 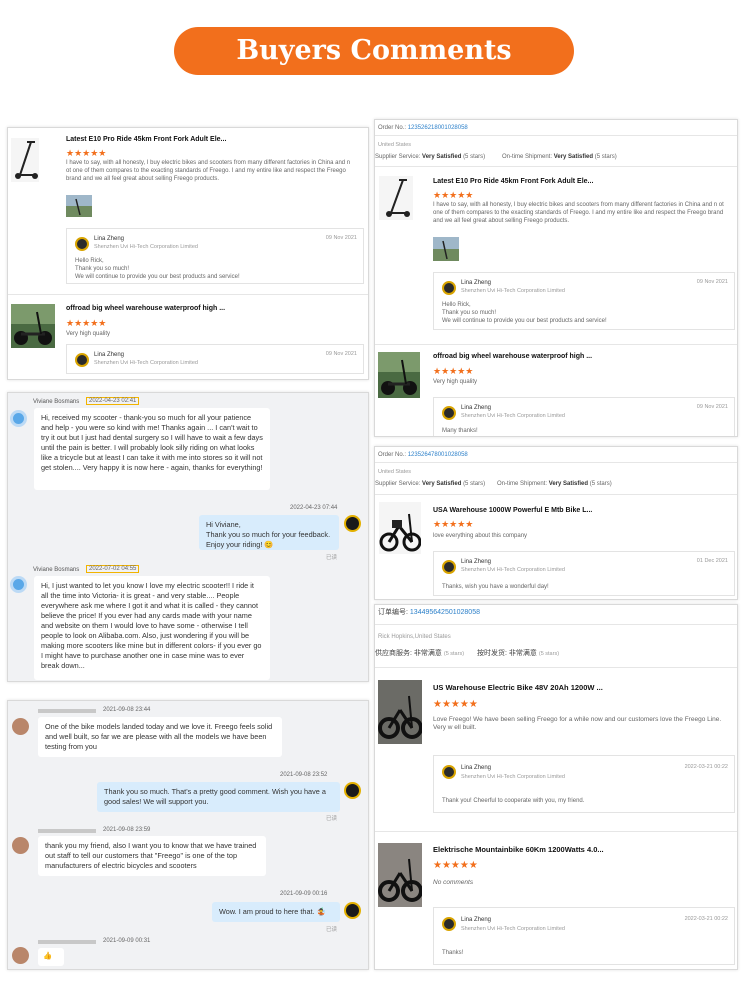 I want to click on rating-label: Supplier Service:, so click(x=398, y=484).